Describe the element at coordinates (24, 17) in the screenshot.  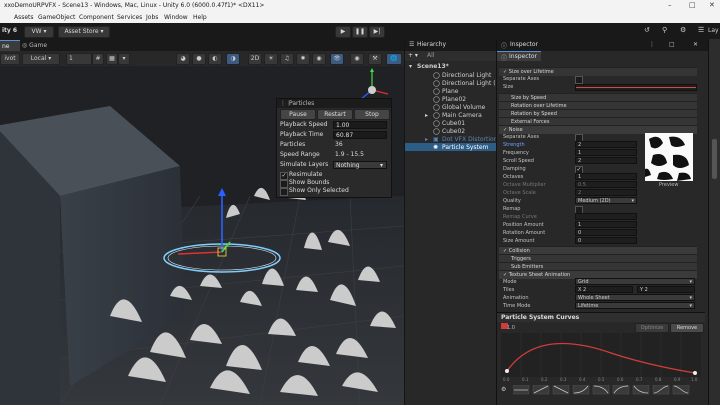
I see `menu-assets: Assets` at that location.